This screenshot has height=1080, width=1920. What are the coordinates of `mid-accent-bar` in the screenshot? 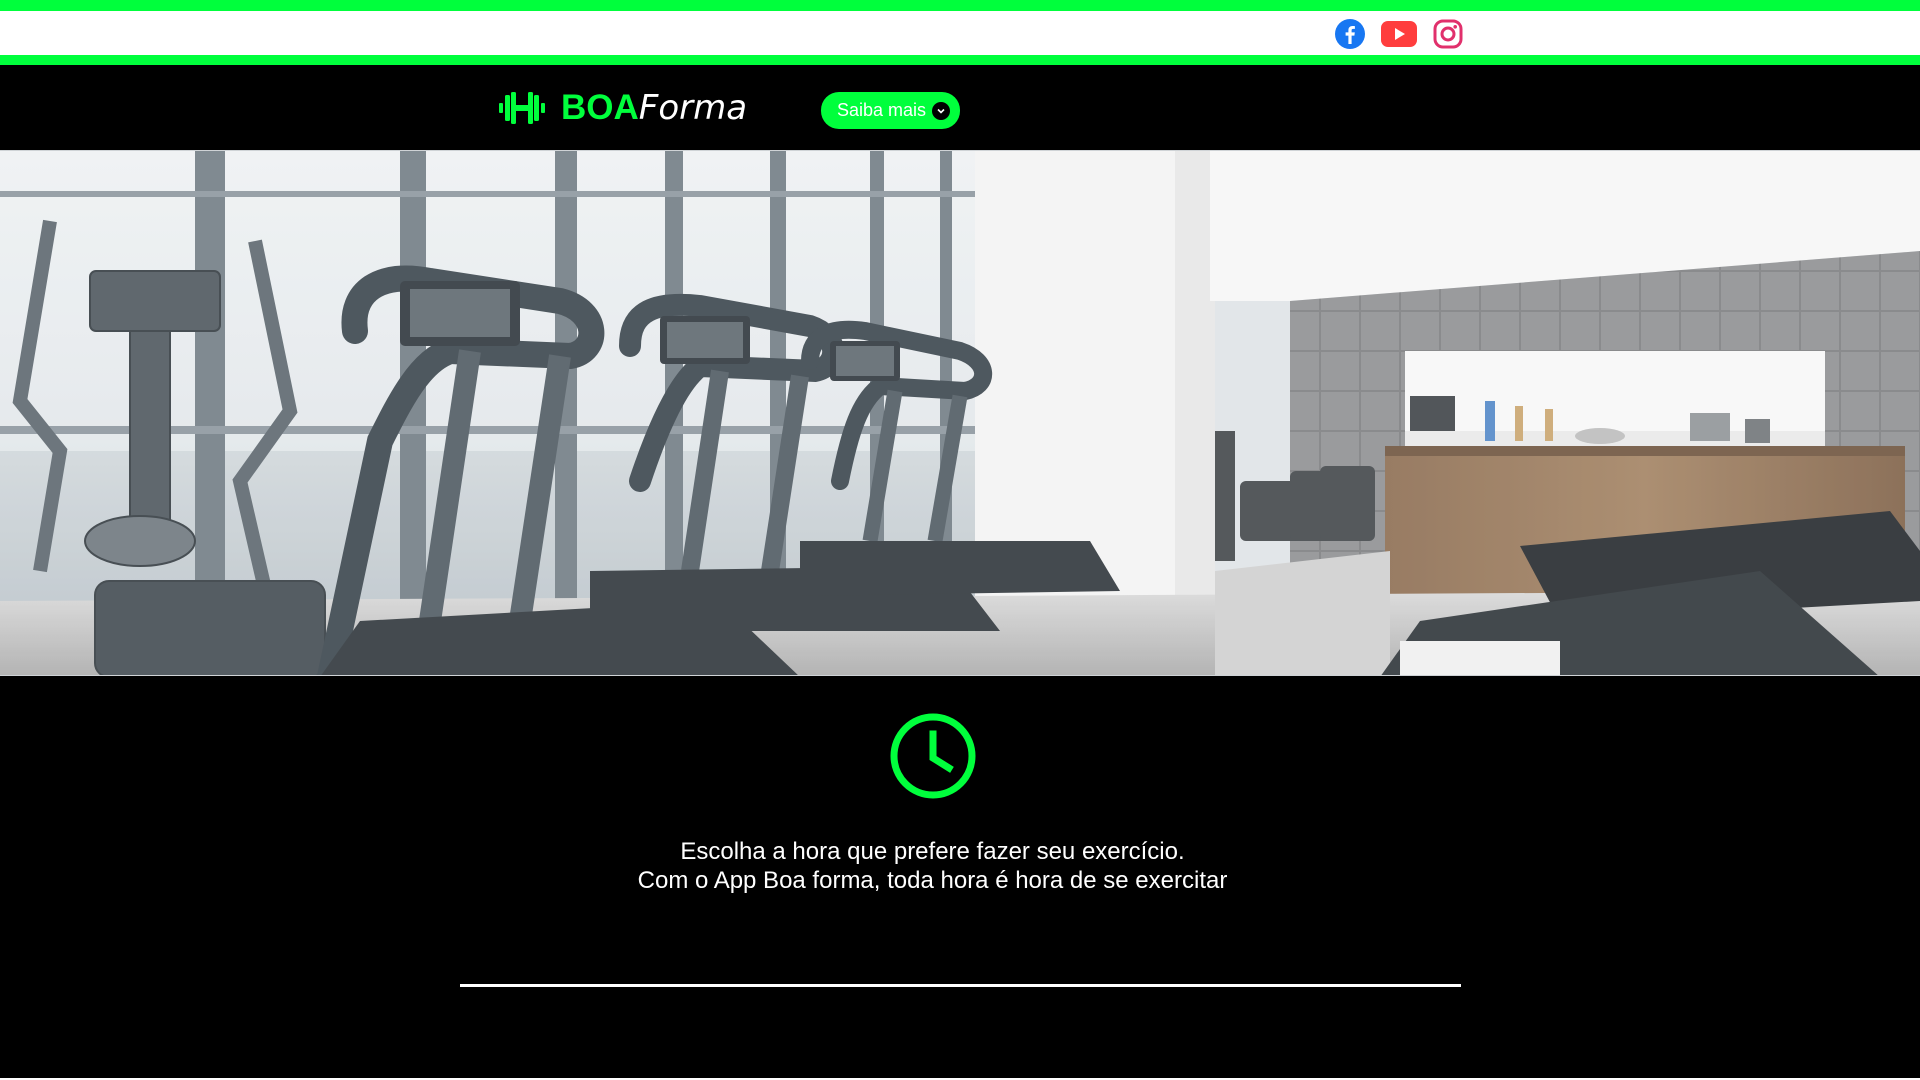 It's located at (960, 60).